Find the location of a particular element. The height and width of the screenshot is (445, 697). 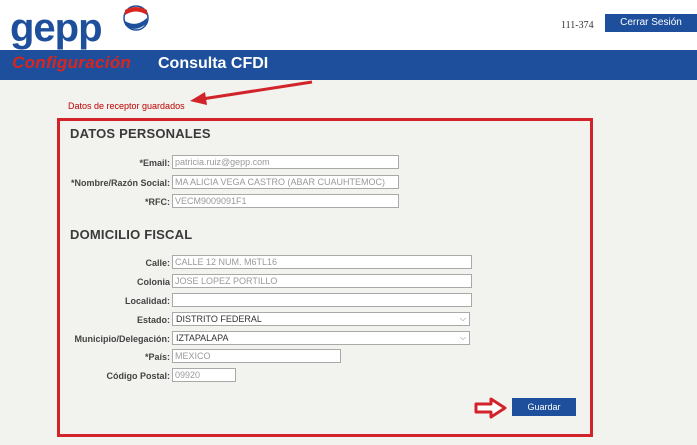

rfc-label: *RFC: is located at coordinates (157, 202).